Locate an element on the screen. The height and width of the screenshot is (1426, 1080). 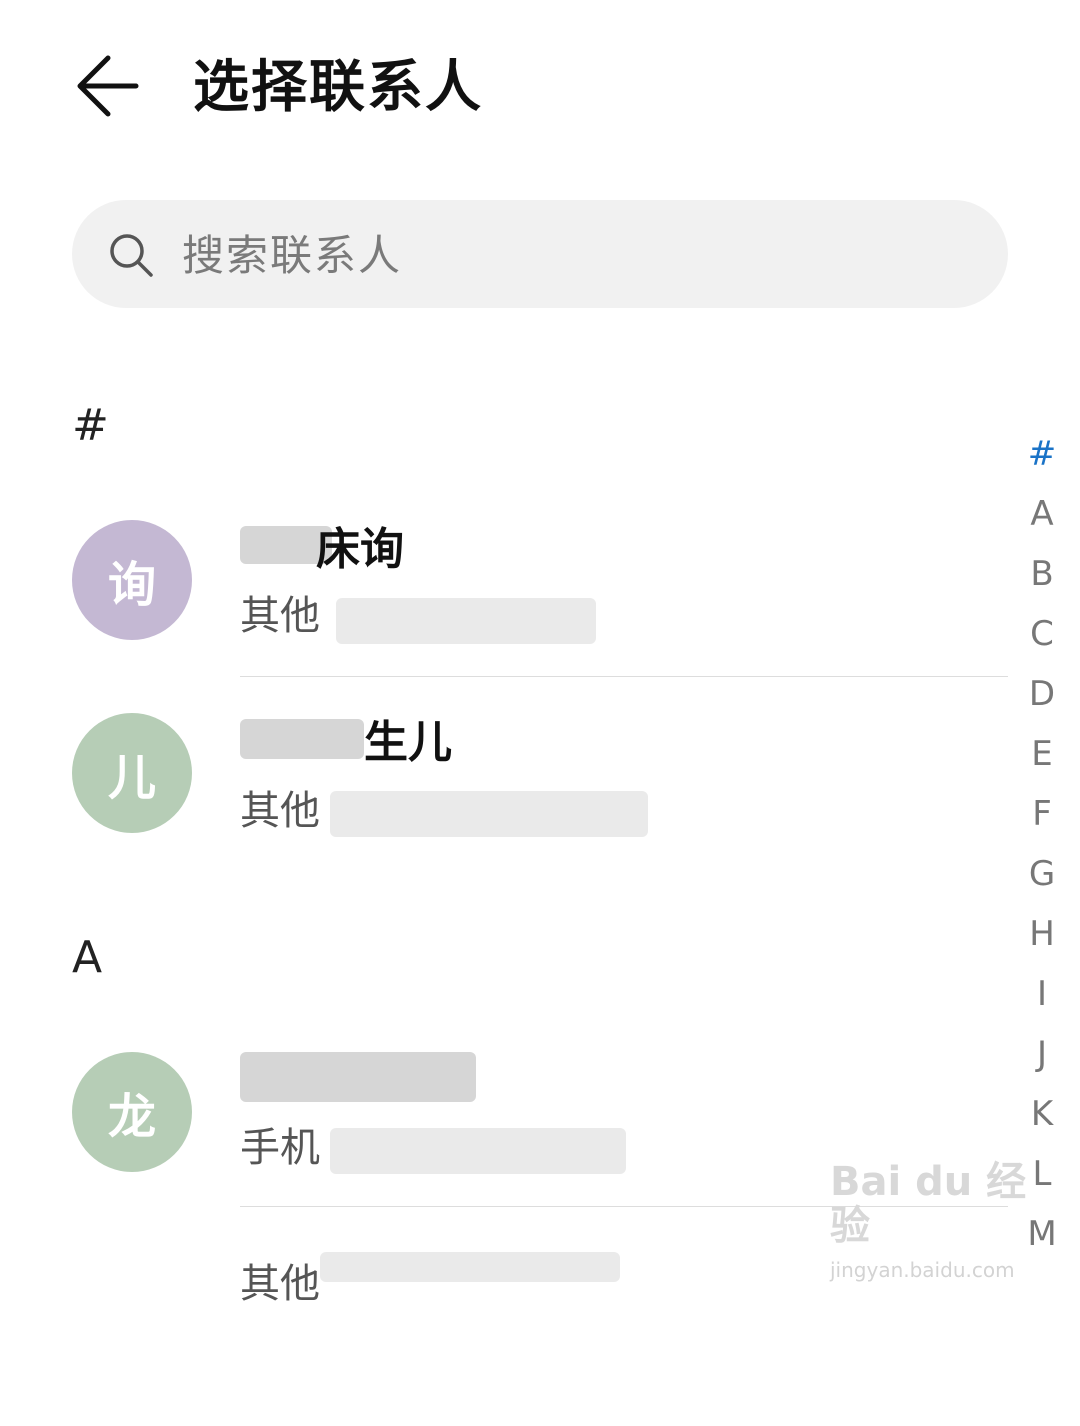
blurred-name-part is located at coordinates (302, 739).